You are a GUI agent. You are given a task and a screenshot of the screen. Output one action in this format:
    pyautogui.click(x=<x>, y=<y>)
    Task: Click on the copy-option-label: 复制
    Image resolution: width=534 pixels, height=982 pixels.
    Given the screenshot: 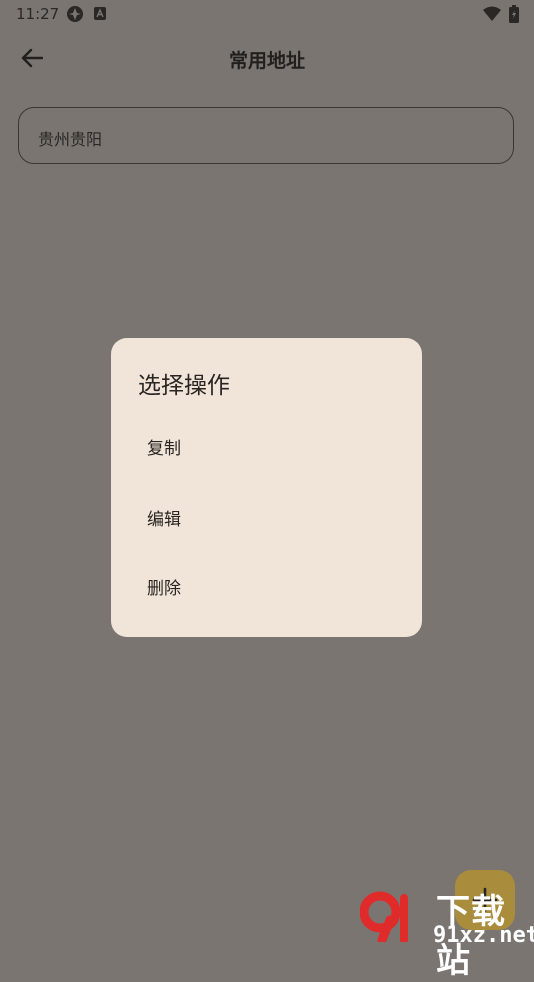 What is the action you would take?
    pyautogui.click(x=164, y=449)
    